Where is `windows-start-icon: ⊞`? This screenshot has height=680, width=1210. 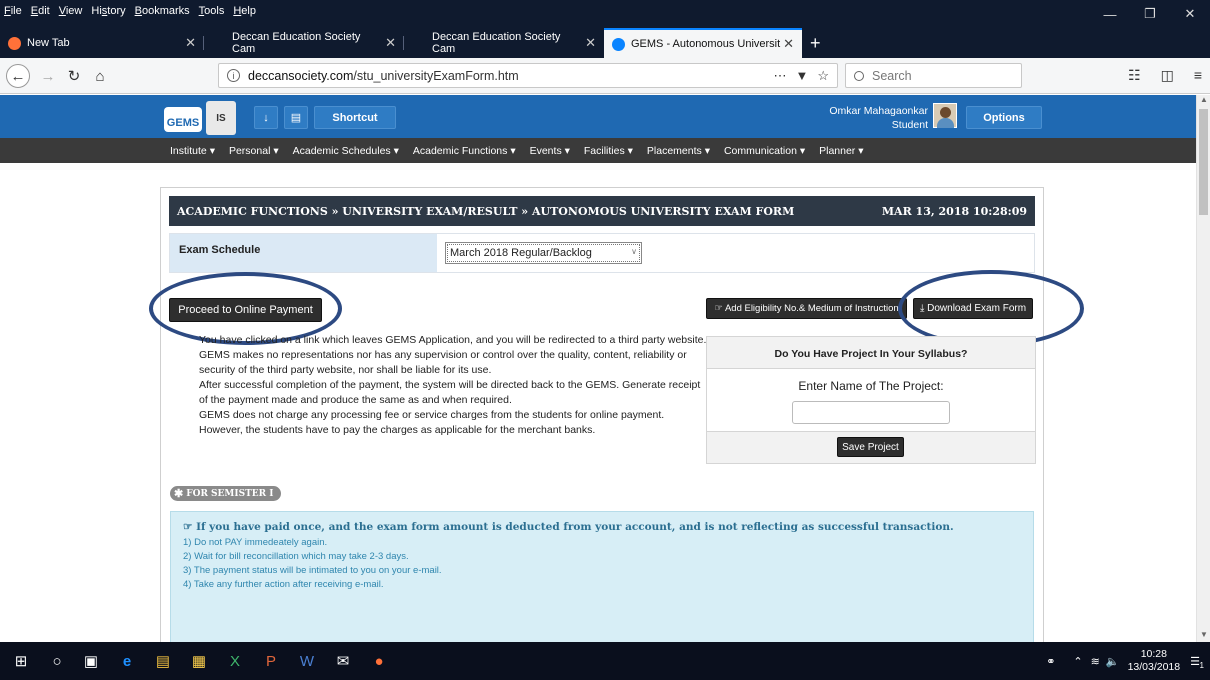 windows-start-icon: ⊞ is located at coordinates (21, 661).